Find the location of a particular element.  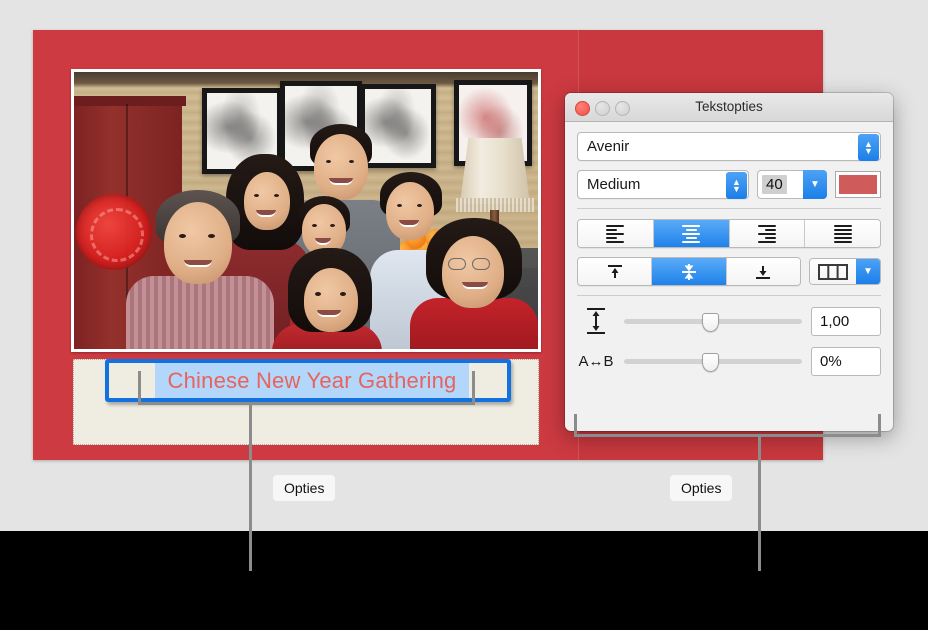

horizontal-alignment-row is located at coordinates (729, 233).